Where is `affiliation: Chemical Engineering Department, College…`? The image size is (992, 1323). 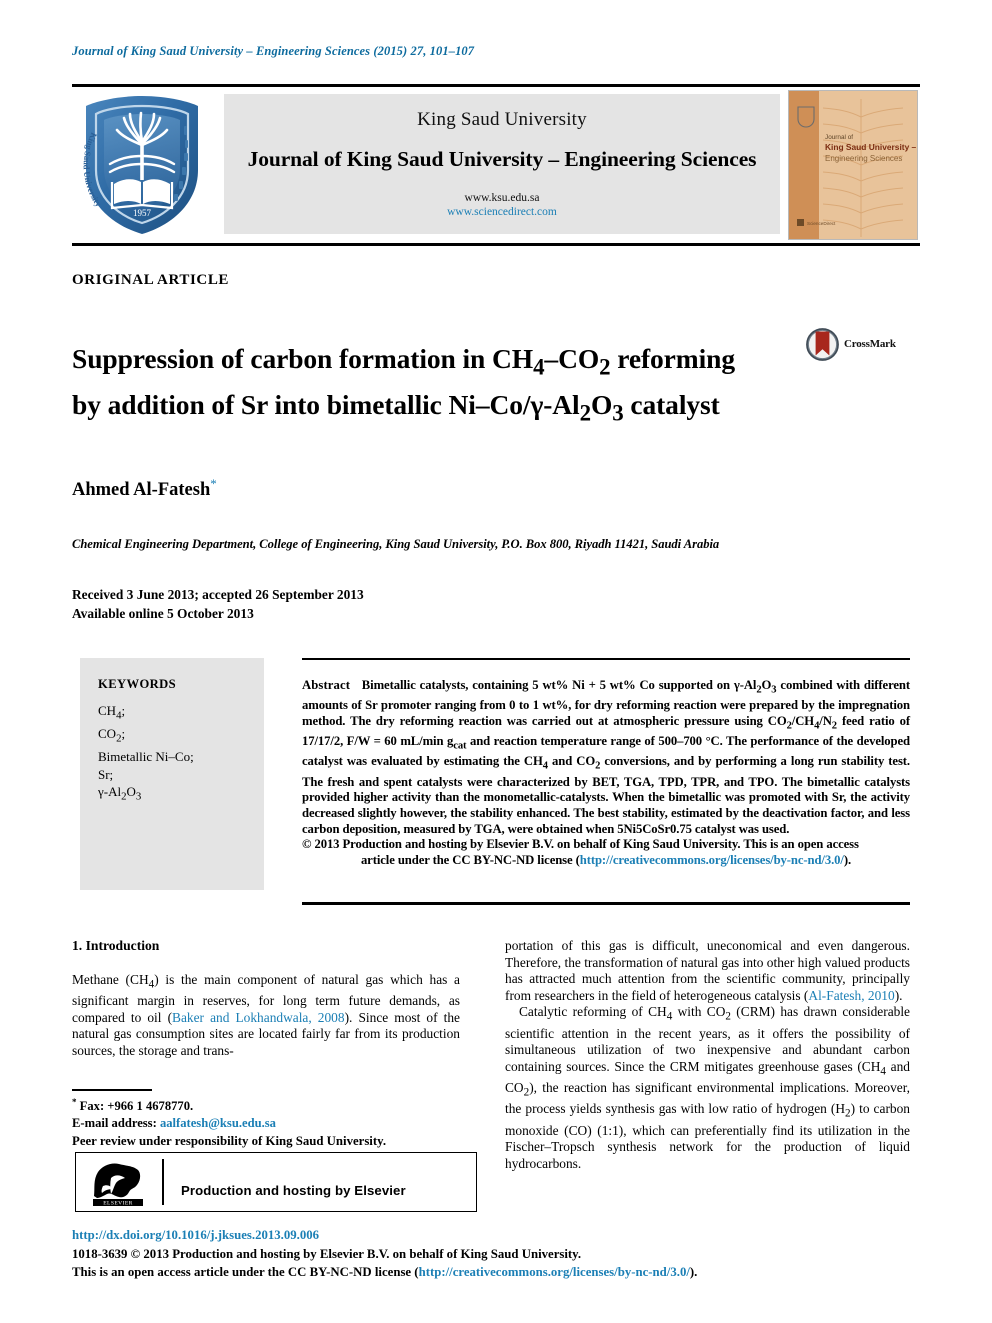 affiliation: Chemical Engineering Department, College… is located at coordinates (396, 544).